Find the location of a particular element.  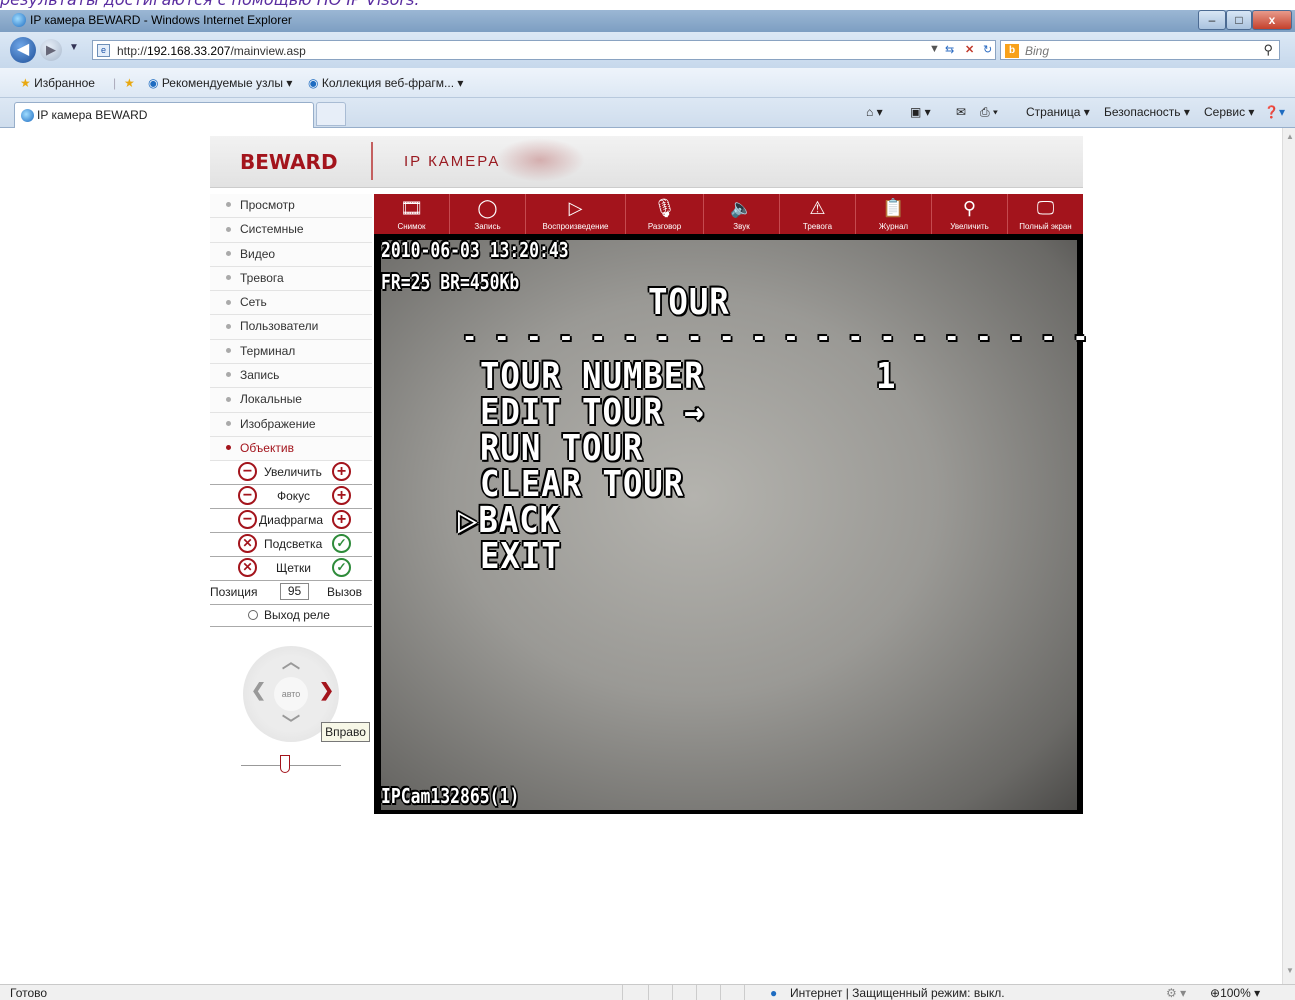

focus-control-row: − Фокус + is located at coordinates (291, 497).